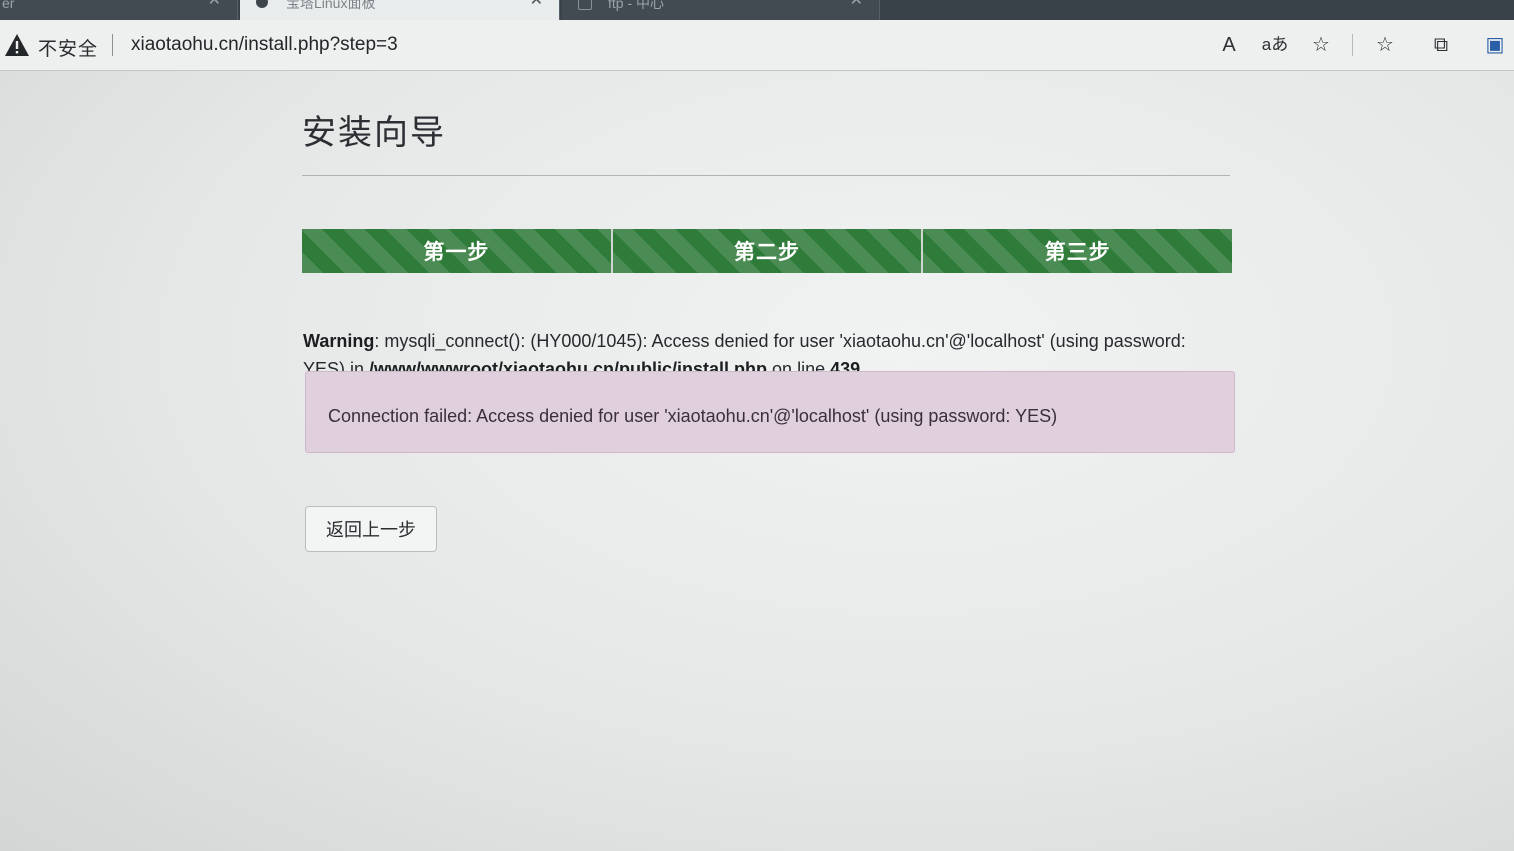 The image size is (1514, 851). I want to click on progress-step-2: 第二步, so click(767, 251).